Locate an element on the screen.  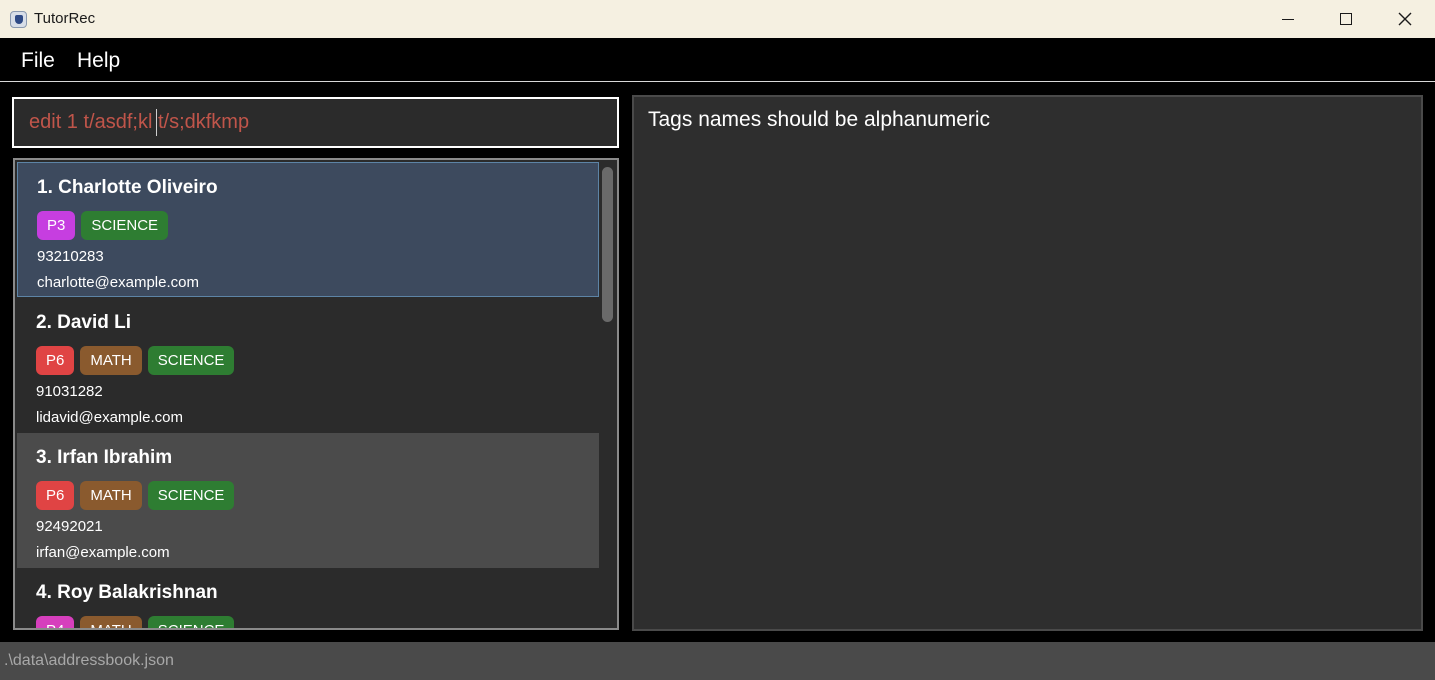
person-phone: 91031282 is located at coordinates (69, 391).